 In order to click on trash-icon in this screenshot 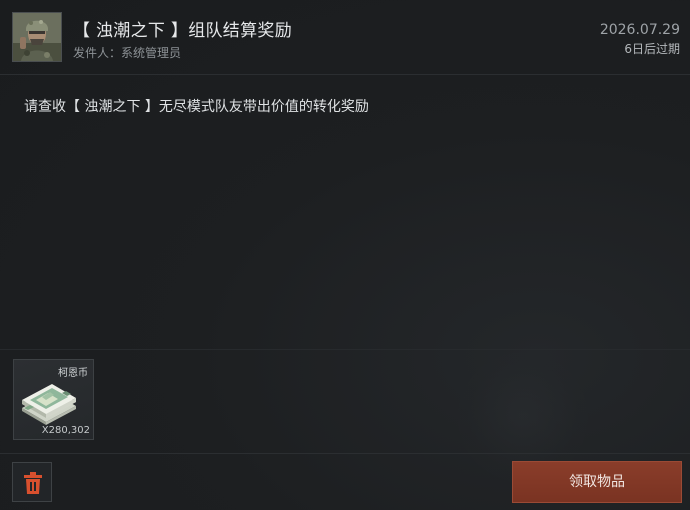, I will do `click(33, 483)`.